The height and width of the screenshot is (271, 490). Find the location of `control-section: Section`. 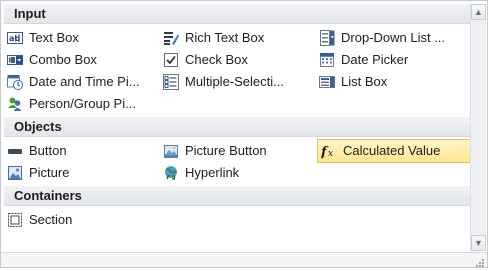

control-section: Section is located at coordinates (81, 220).